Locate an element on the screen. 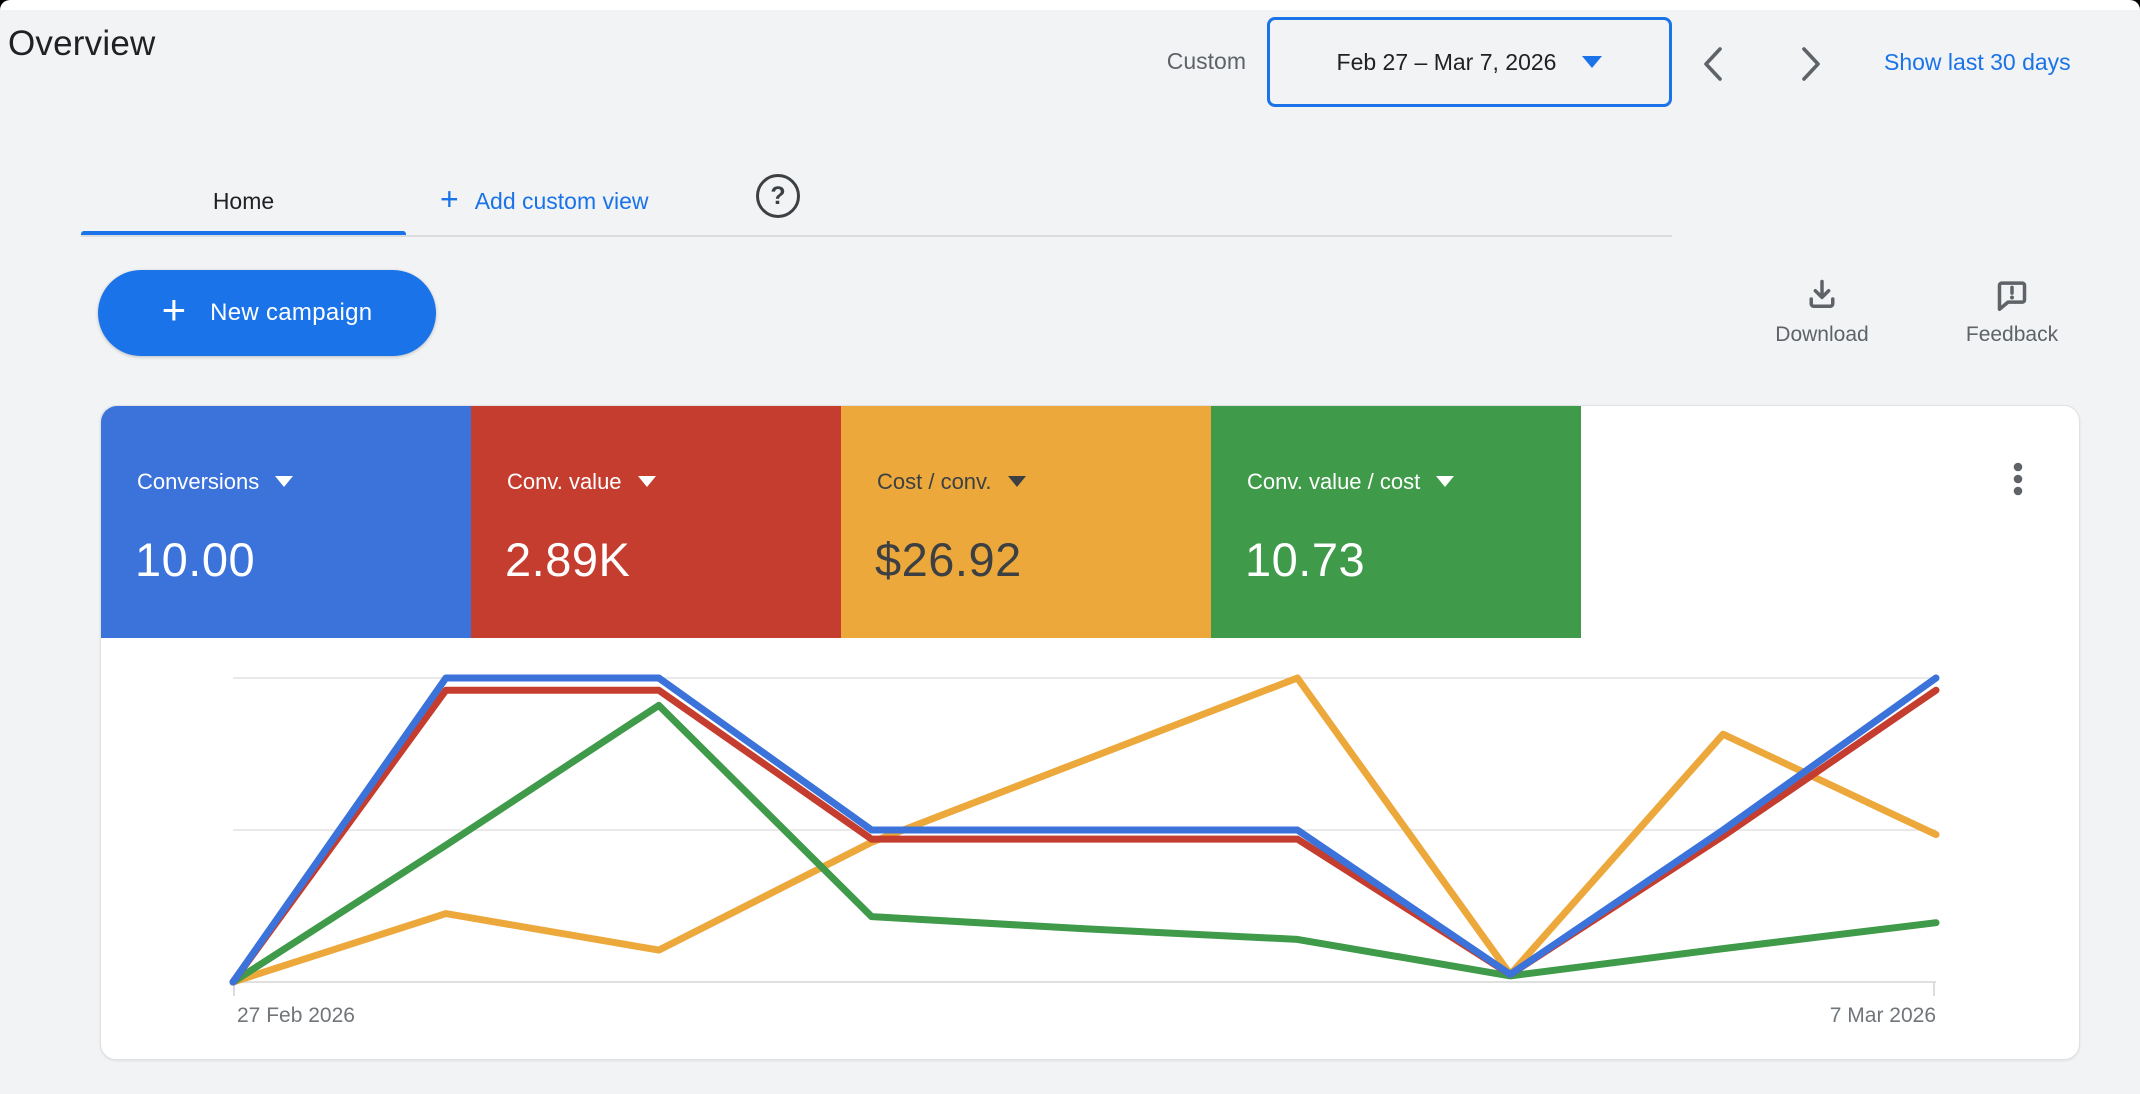 The height and width of the screenshot is (1094, 2140). tab-home: Home is located at coordinates (243, 201).